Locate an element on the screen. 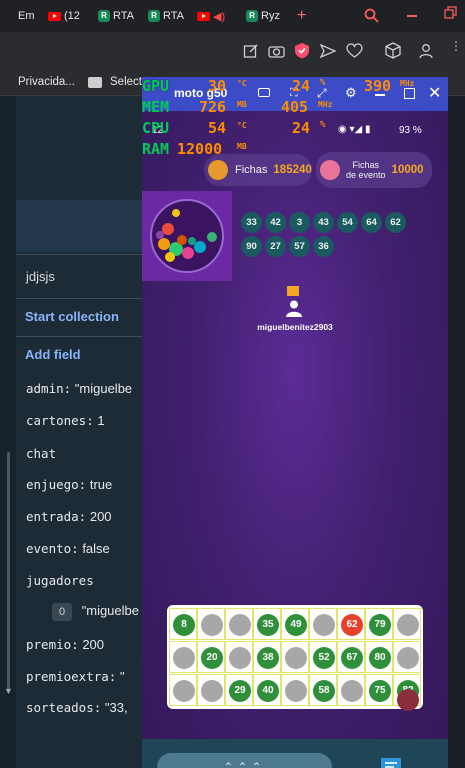  start-collection-link: Start collection is located at coordinates (72, 316).